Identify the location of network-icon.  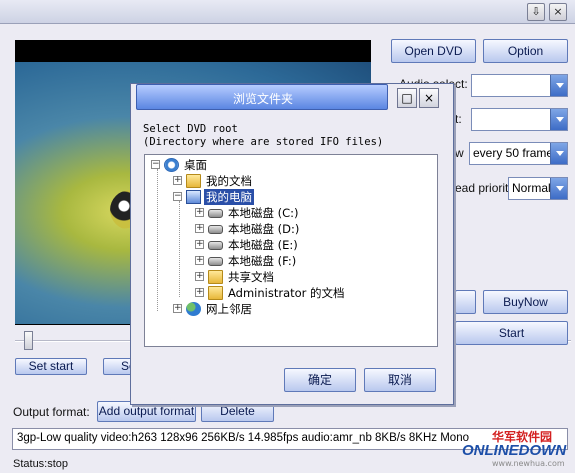
(193, 309).